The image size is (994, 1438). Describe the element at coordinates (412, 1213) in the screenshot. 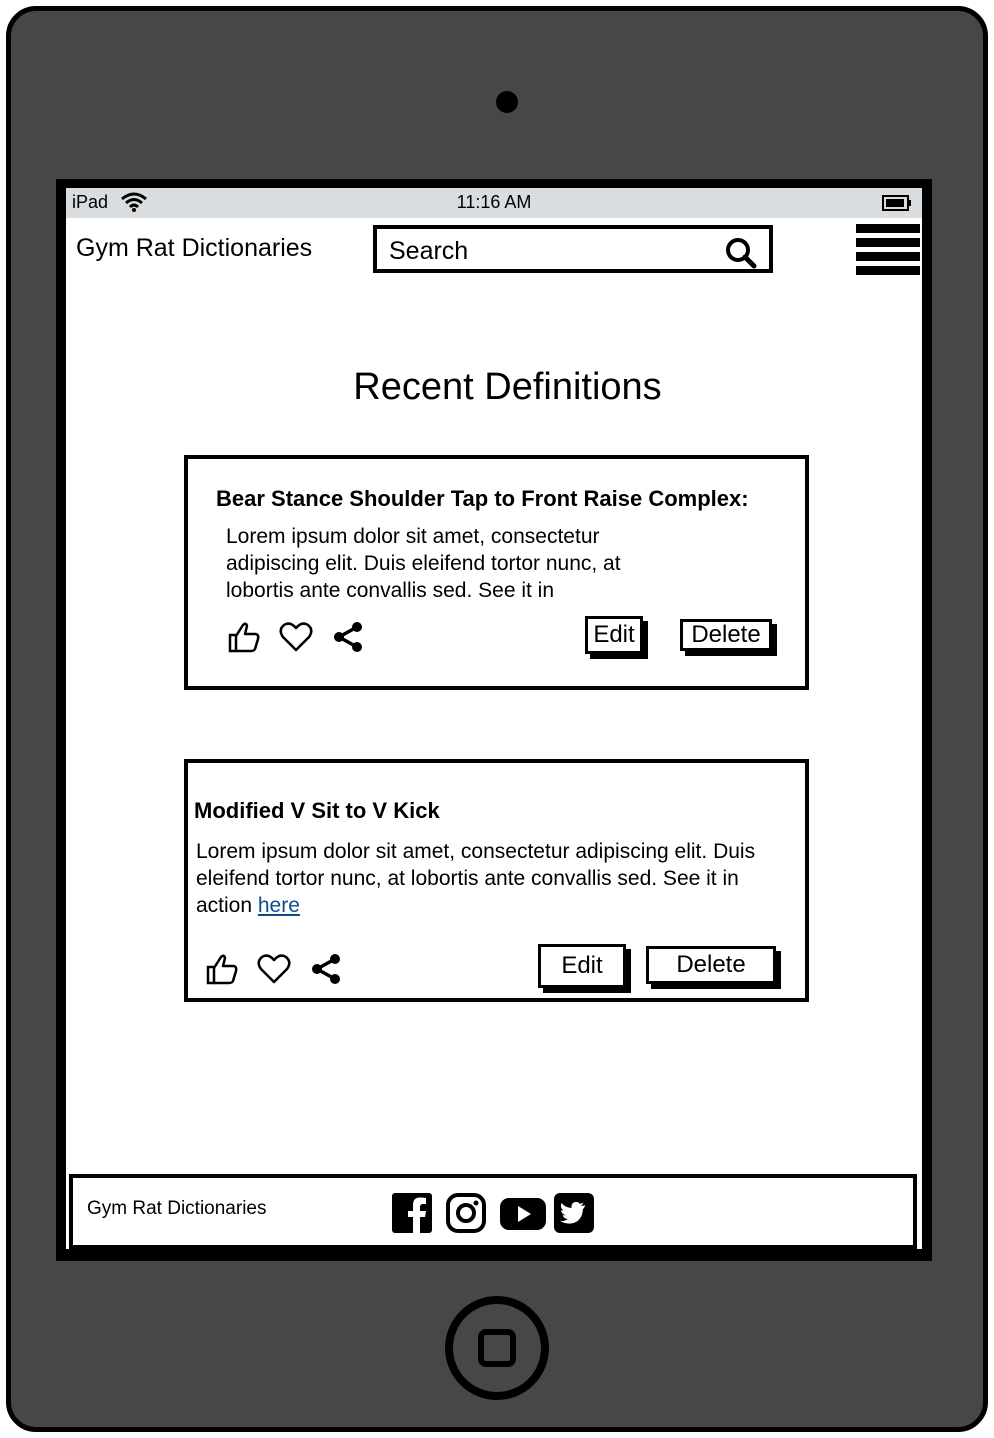

I see `facebook-icon` at that location.